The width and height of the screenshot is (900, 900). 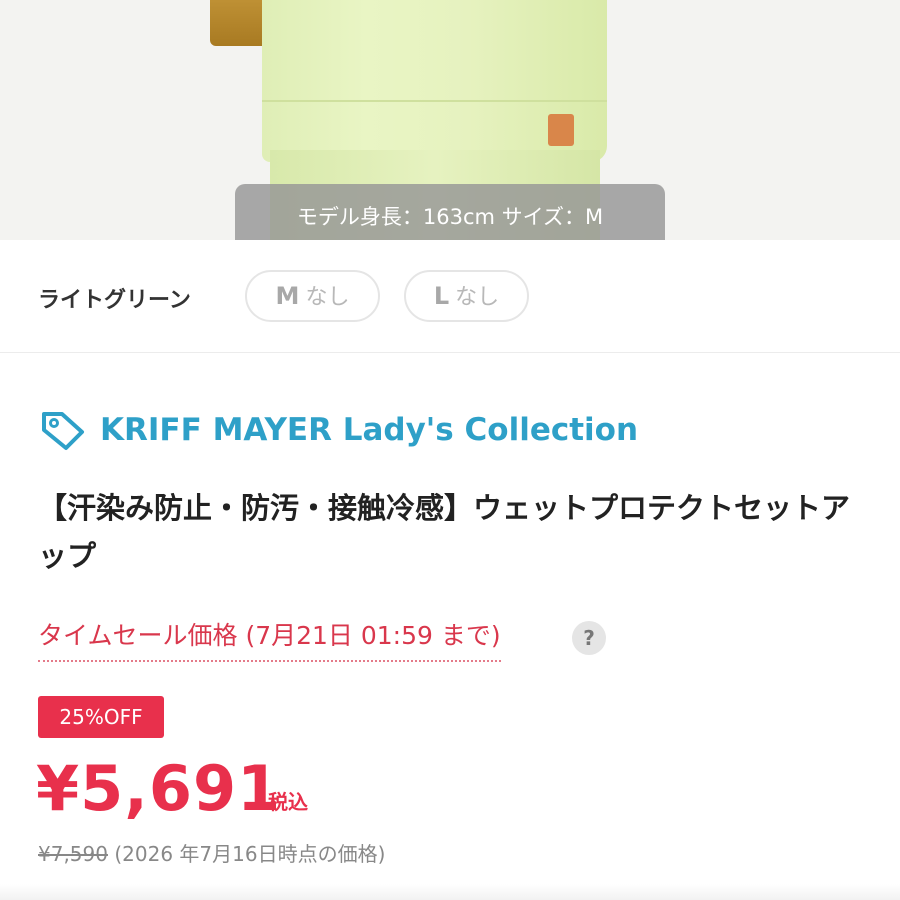 I want to click on color-name: ライトグリーン, so click(x=114, y=300).